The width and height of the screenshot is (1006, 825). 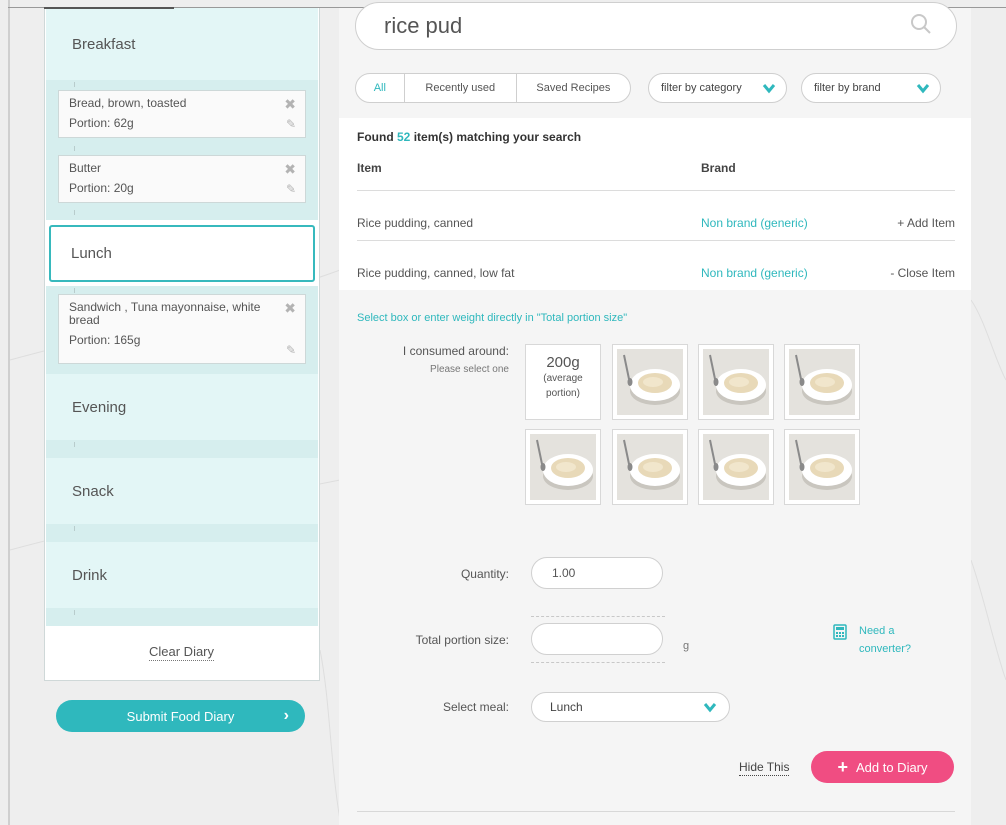 I want to click on diary-item-name: Sandwich , Tuna mayonnaise, white bread, so click(x=165, y=313).